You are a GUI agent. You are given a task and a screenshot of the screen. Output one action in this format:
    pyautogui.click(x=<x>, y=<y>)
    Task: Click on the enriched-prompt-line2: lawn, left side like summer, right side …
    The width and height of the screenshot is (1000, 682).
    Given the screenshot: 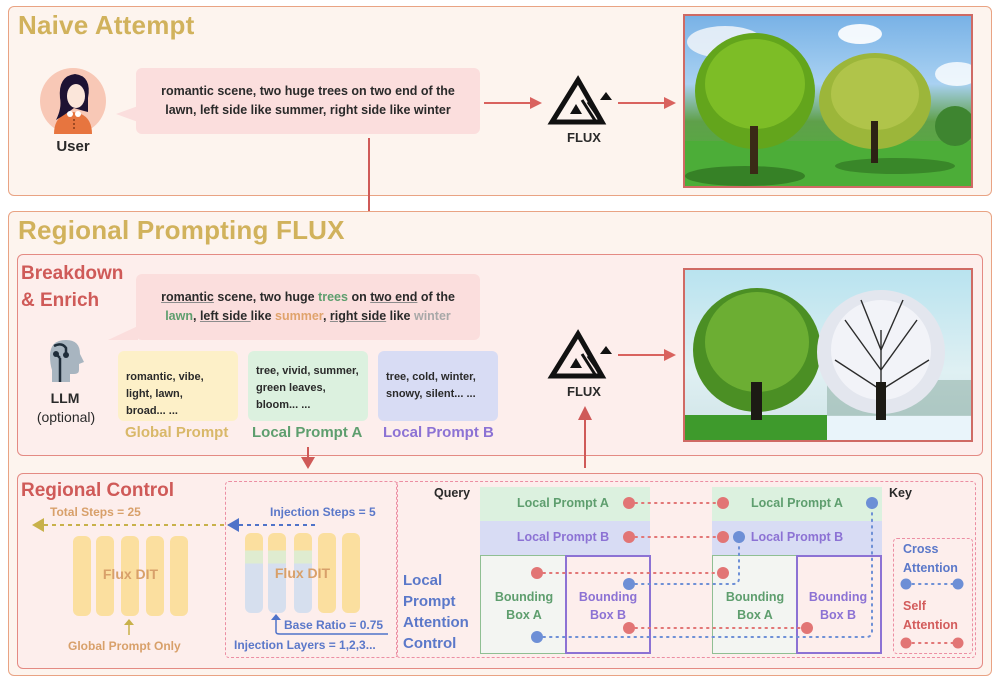 What is the action you would take?
    pyautogui.click(x=308, y=316)
    